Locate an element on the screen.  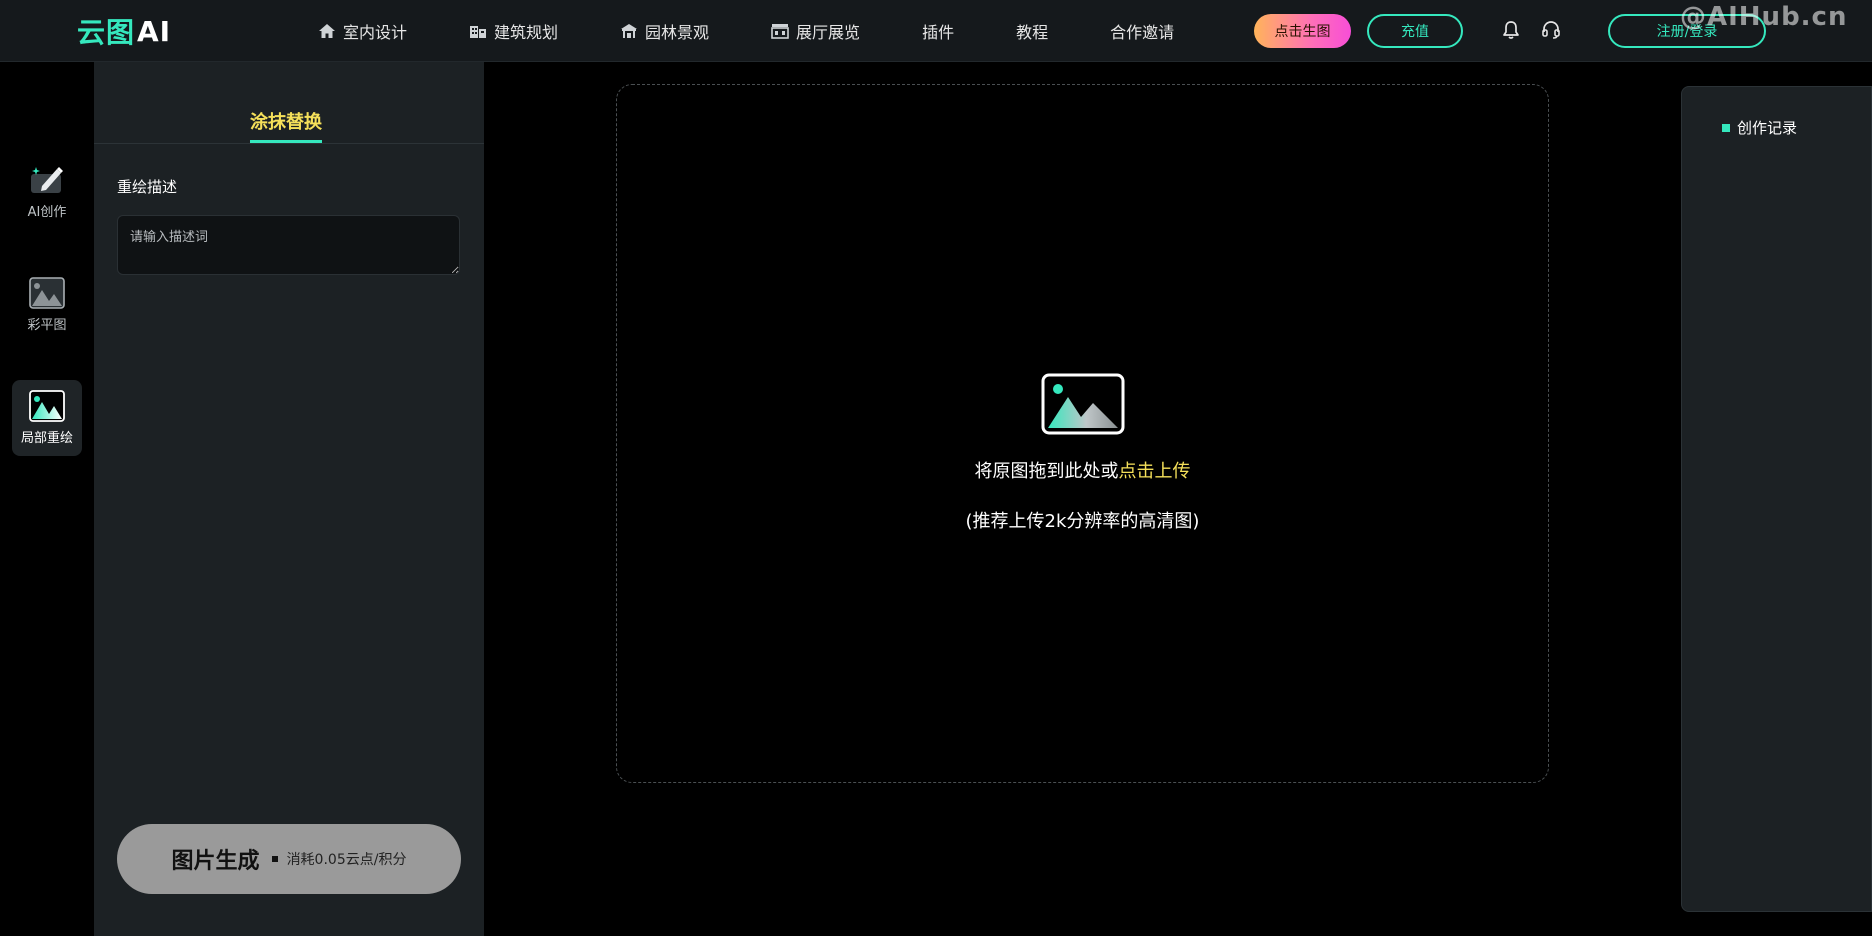
redraw-description-label: 重绘描述 is located at coordinates (147, 187).